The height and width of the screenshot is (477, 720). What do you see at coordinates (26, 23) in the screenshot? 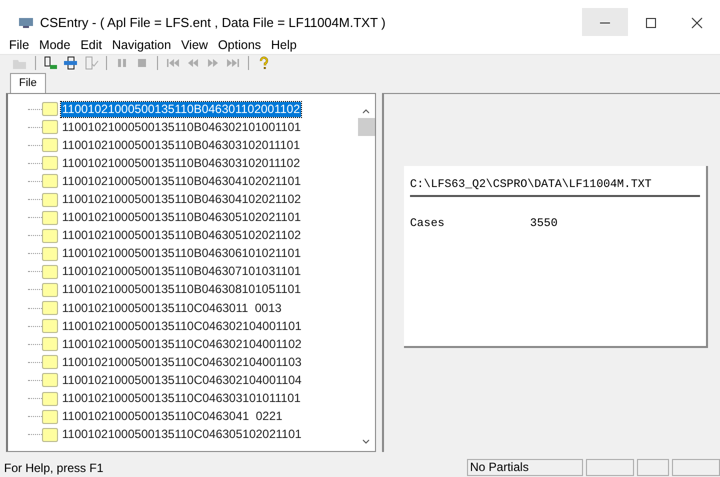
I see `monitor-icon` at bounding box center [26, 23].